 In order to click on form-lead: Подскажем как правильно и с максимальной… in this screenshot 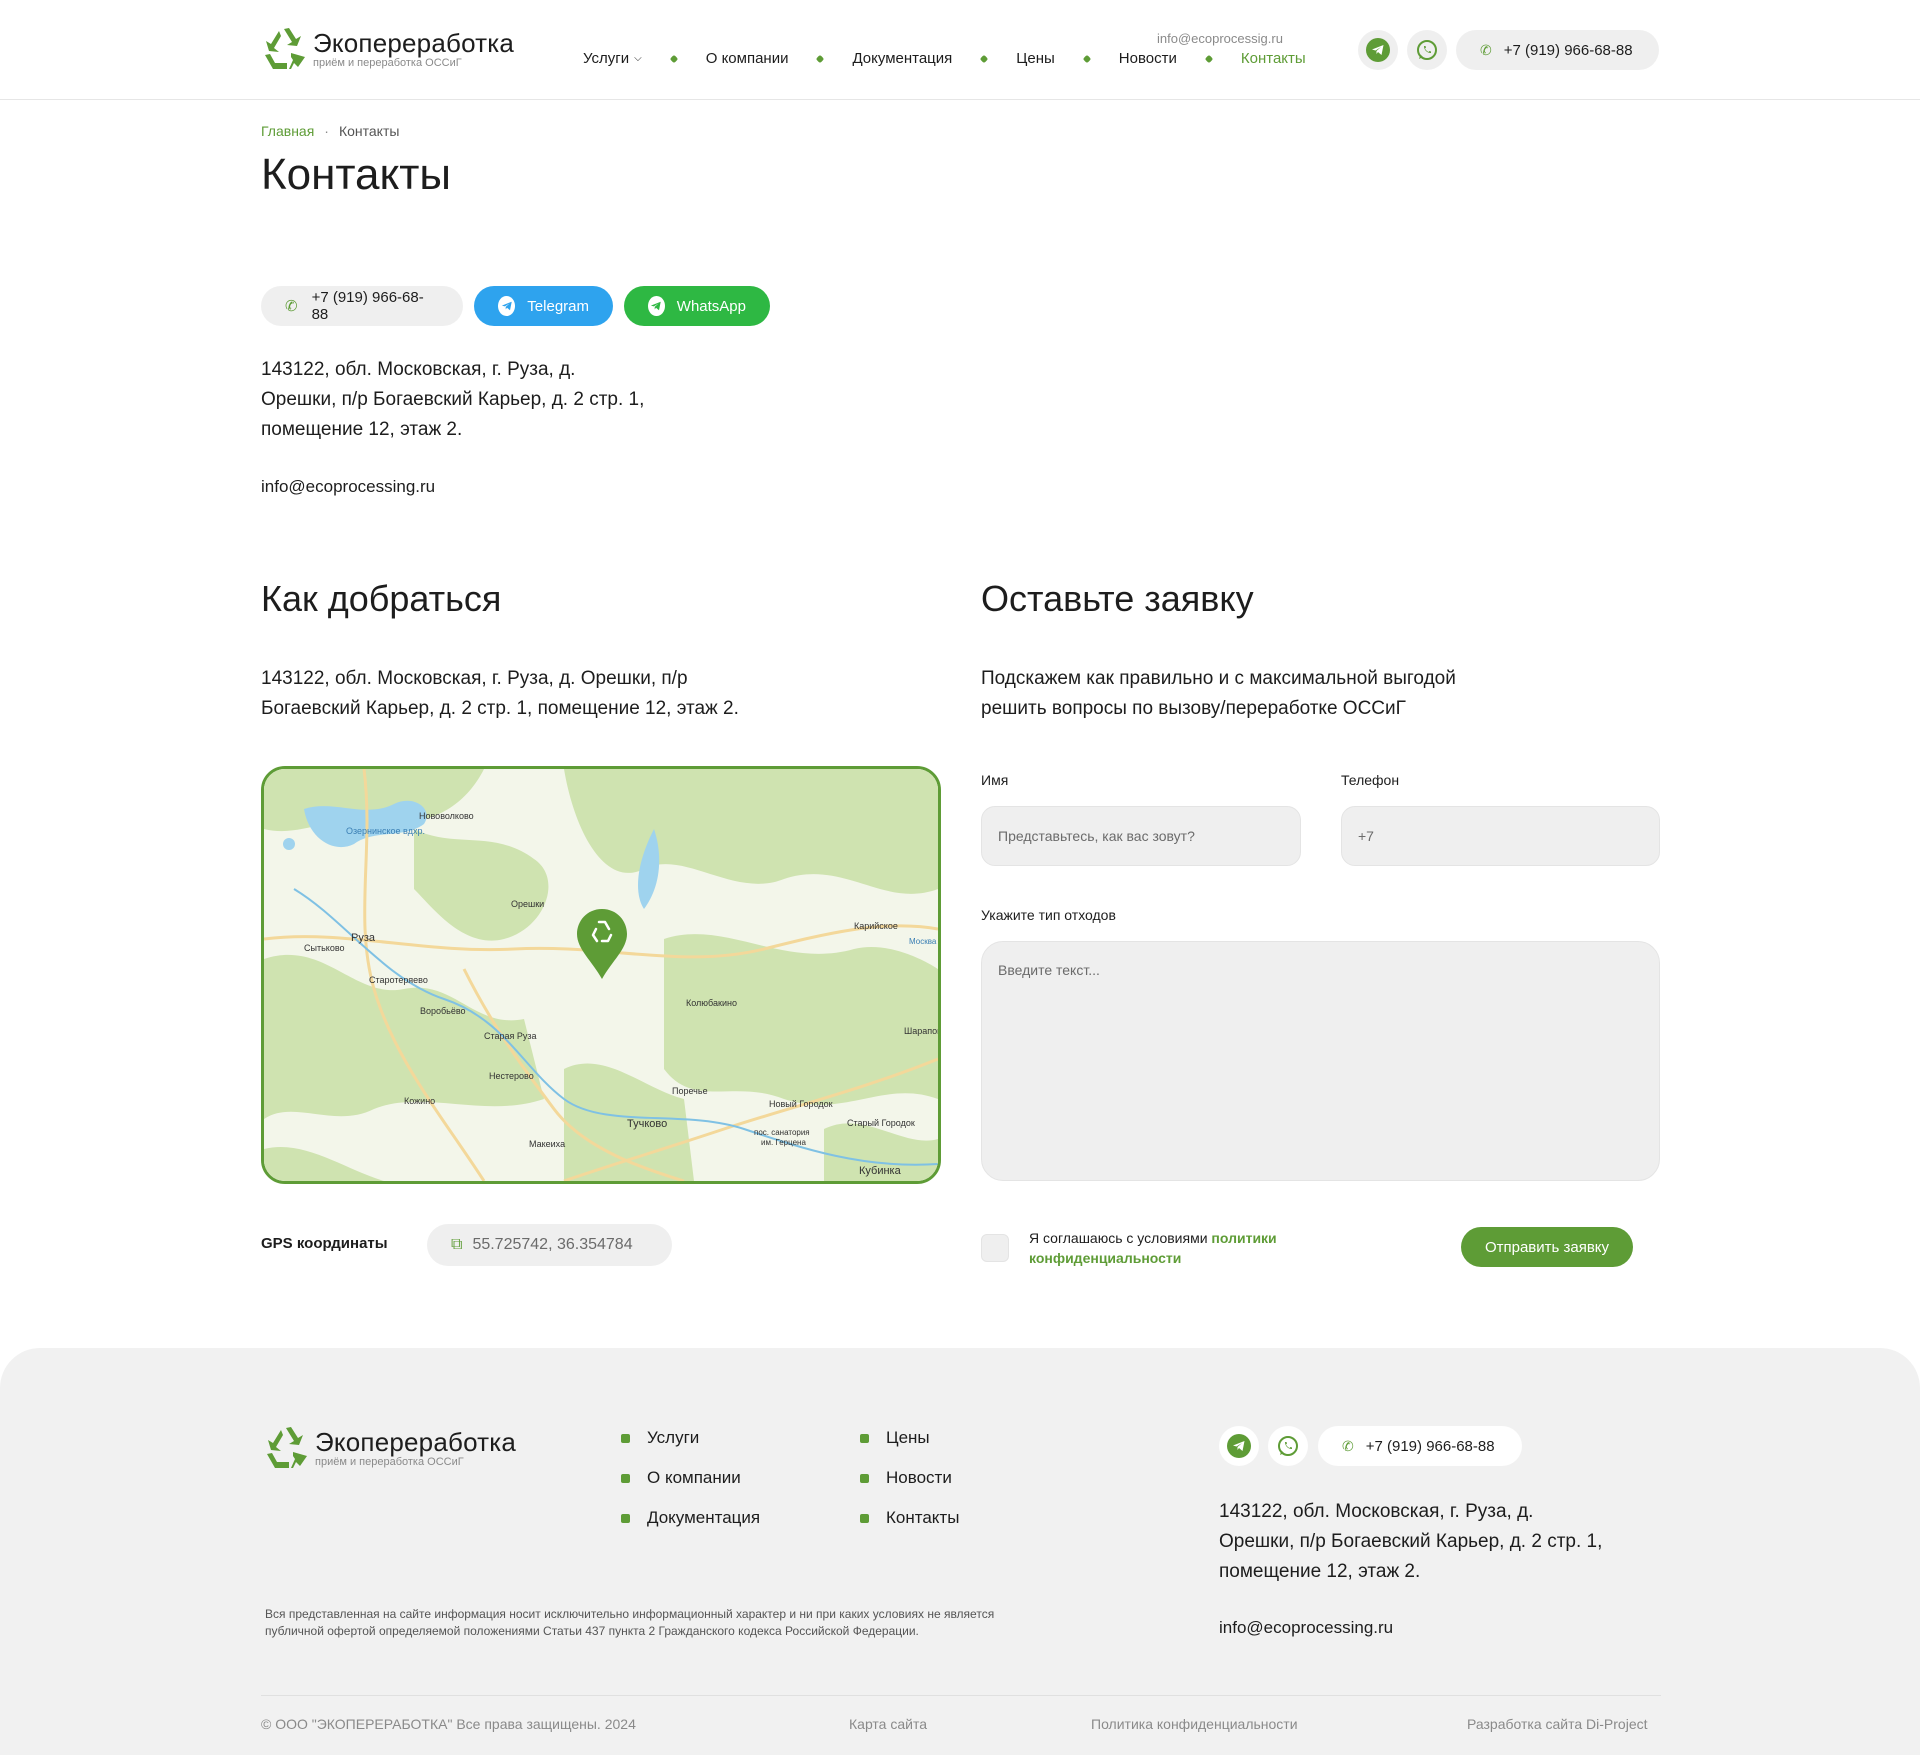, I will do `click(1218, 694)`.